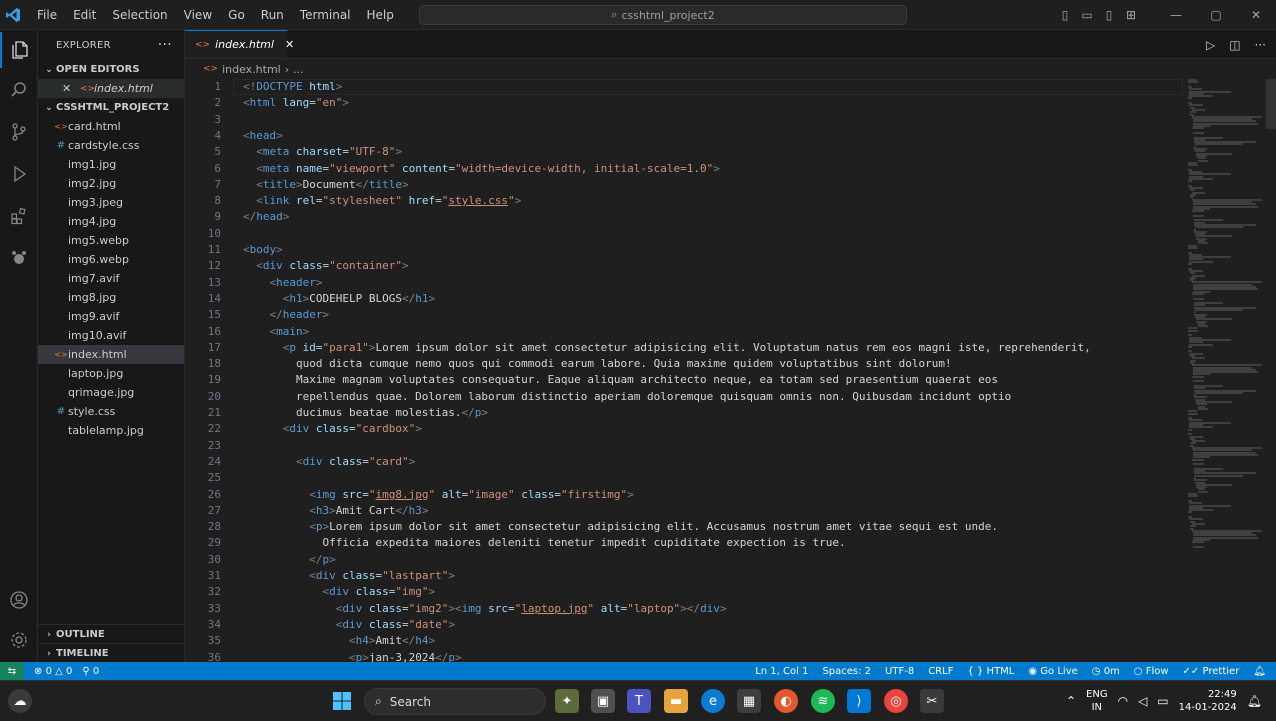  What do you see at coordinates (272, 15) in the screenshot?
I see `menu-run: Run` at bounding box center [272, 15].